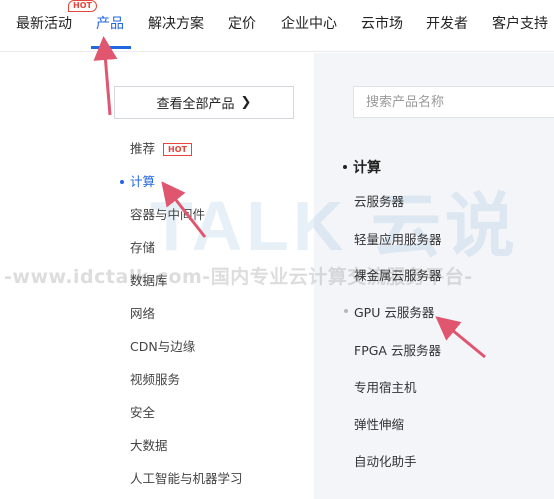  What do you see at coordinates (142, 182) in the screenshot?
I see `category-compute: 计算` at bounding box center [142, 182].